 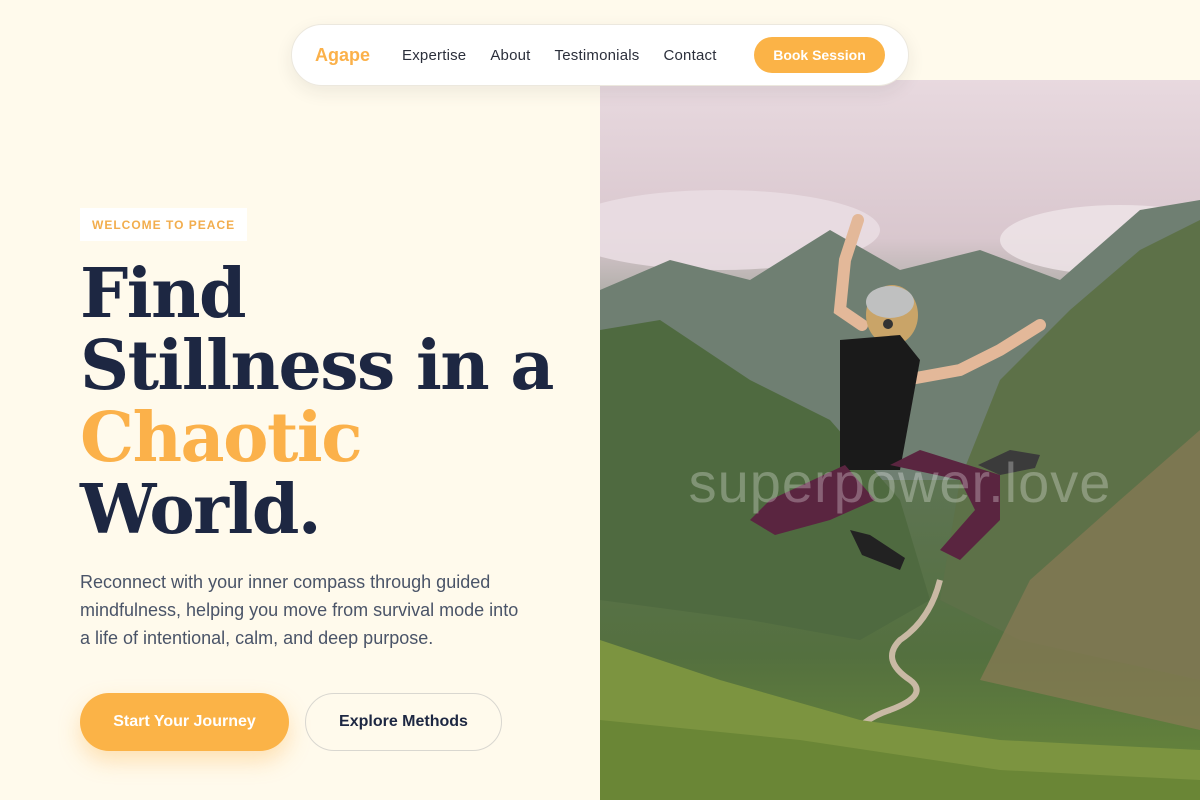 What do you see at coordinates (184, 722) in the screenshot?
I see `start-journey-button: Start Your Journey` at bounding box center [184, 722].